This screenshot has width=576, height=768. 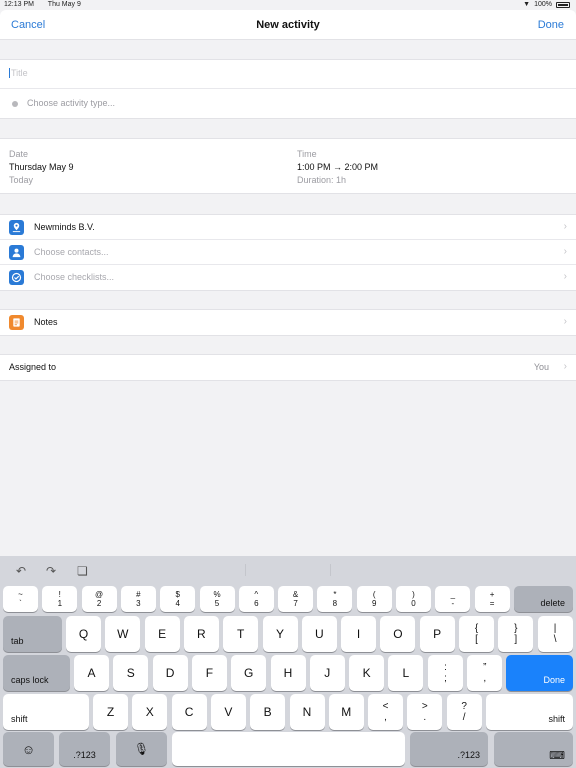 What do you see at coordinates (385, 712) in the screenshot?
I see `symbol-key: <,` at bounding box center [385, 712].